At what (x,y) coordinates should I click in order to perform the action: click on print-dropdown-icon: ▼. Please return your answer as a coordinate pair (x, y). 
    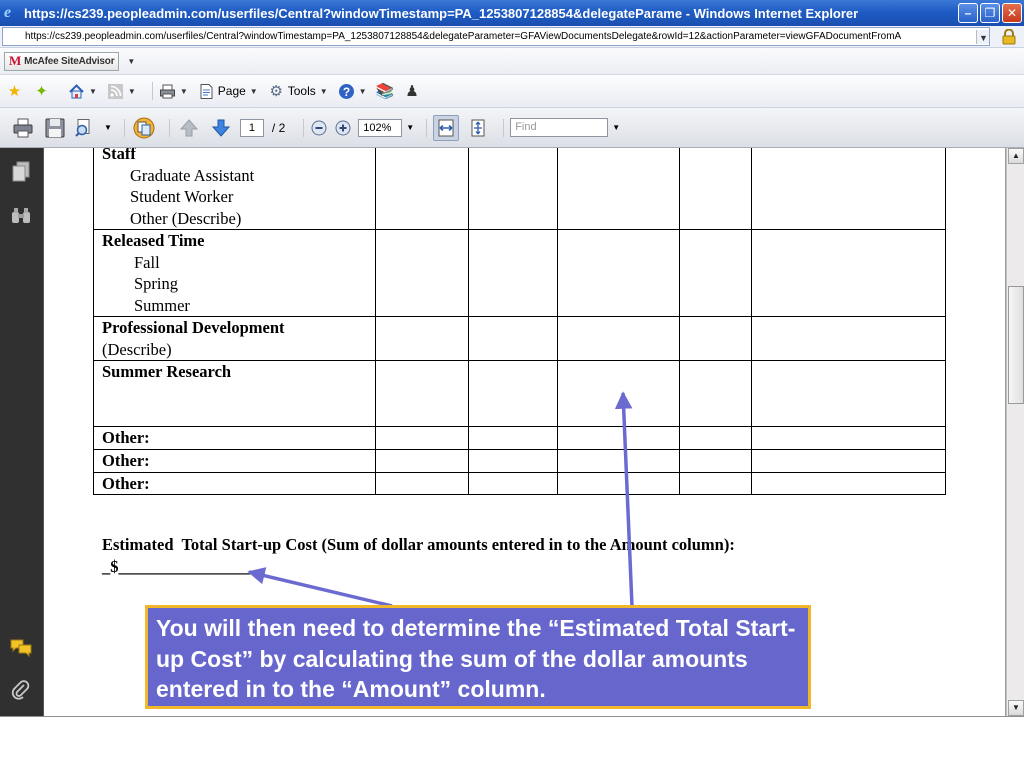
    Looking at the image, I should click on (184, 91).